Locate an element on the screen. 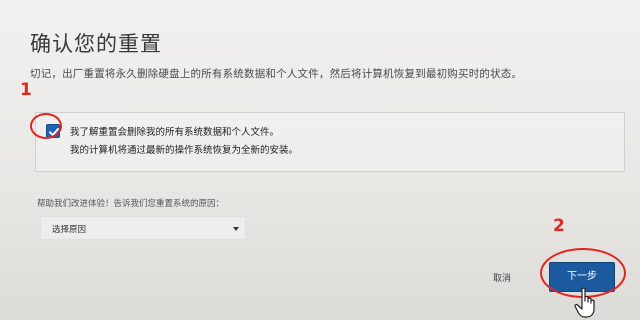 Image resolution: width=640 pixels, height=320 pixels. hand-pointer-icon is located at coordinates (584, 302).